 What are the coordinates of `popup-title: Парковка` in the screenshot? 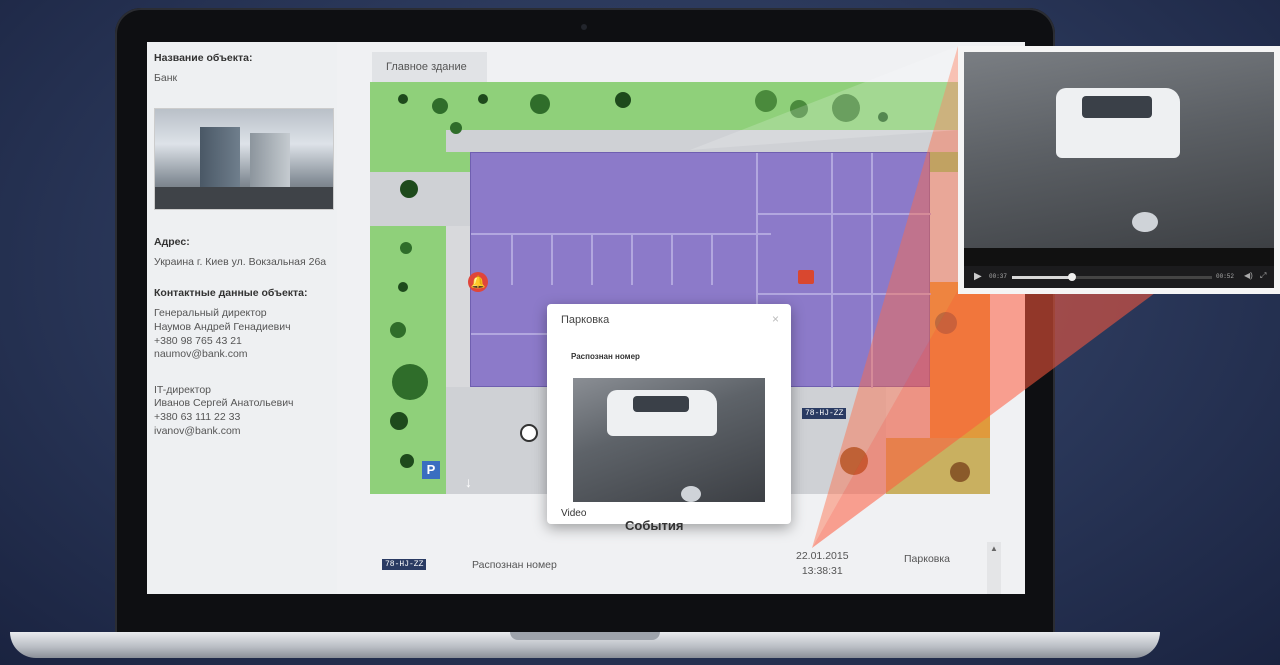 It's located at (585, 320).